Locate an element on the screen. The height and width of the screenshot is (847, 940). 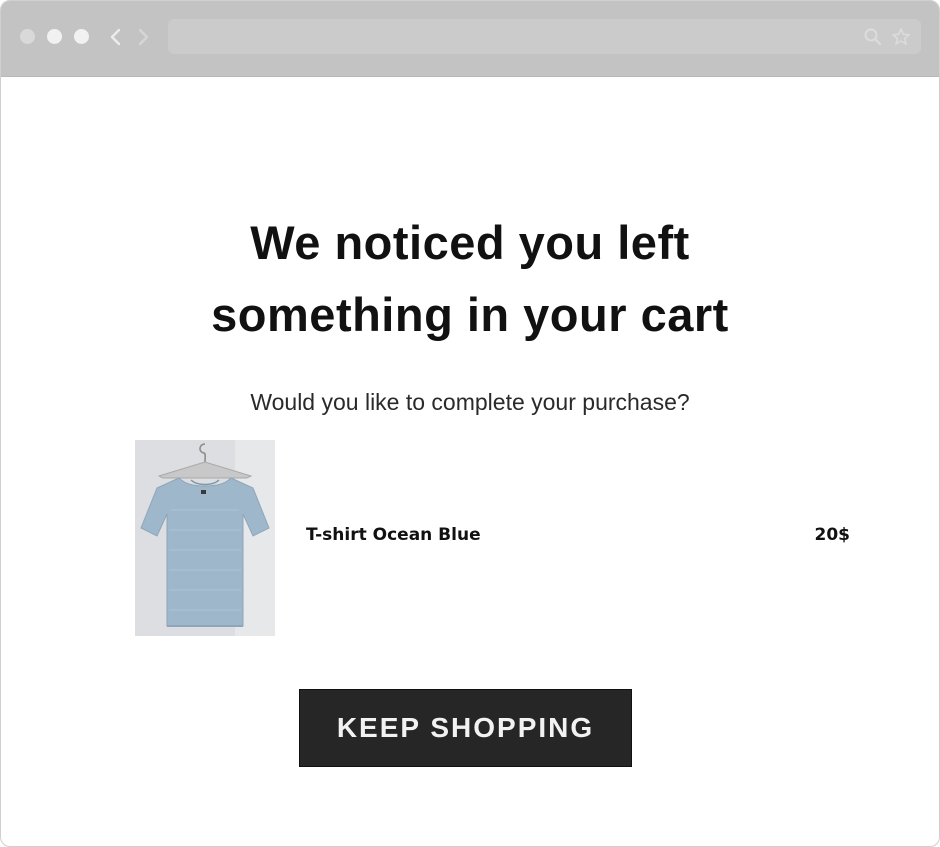
product-price: 20$ is located at coordinates (832, 535).